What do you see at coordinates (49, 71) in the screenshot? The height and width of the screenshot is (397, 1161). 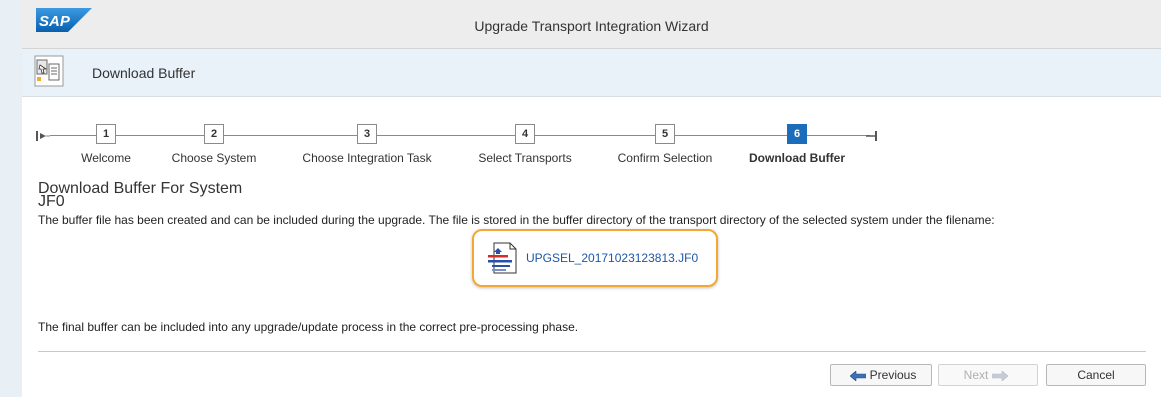 I see `document-transfer-icon` at bounding box center [49, 71].